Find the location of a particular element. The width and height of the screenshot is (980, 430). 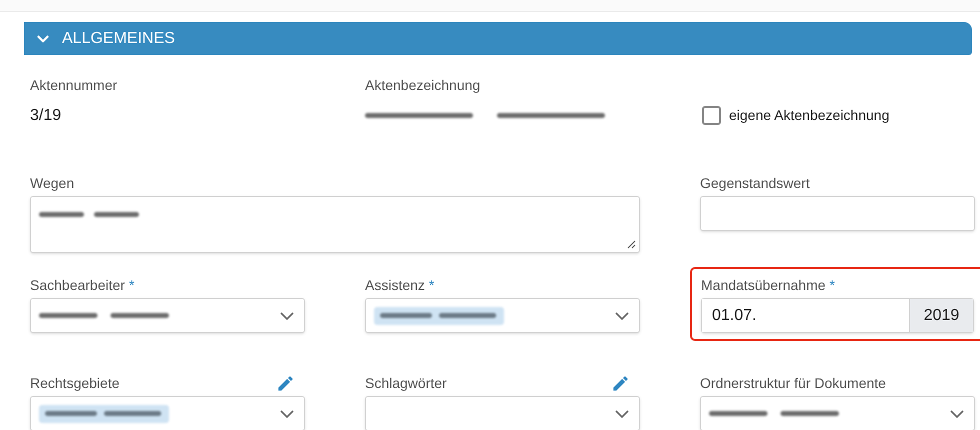

field-label: Ordnerstruktur für Dokumente is located at coordinates (793, 383).